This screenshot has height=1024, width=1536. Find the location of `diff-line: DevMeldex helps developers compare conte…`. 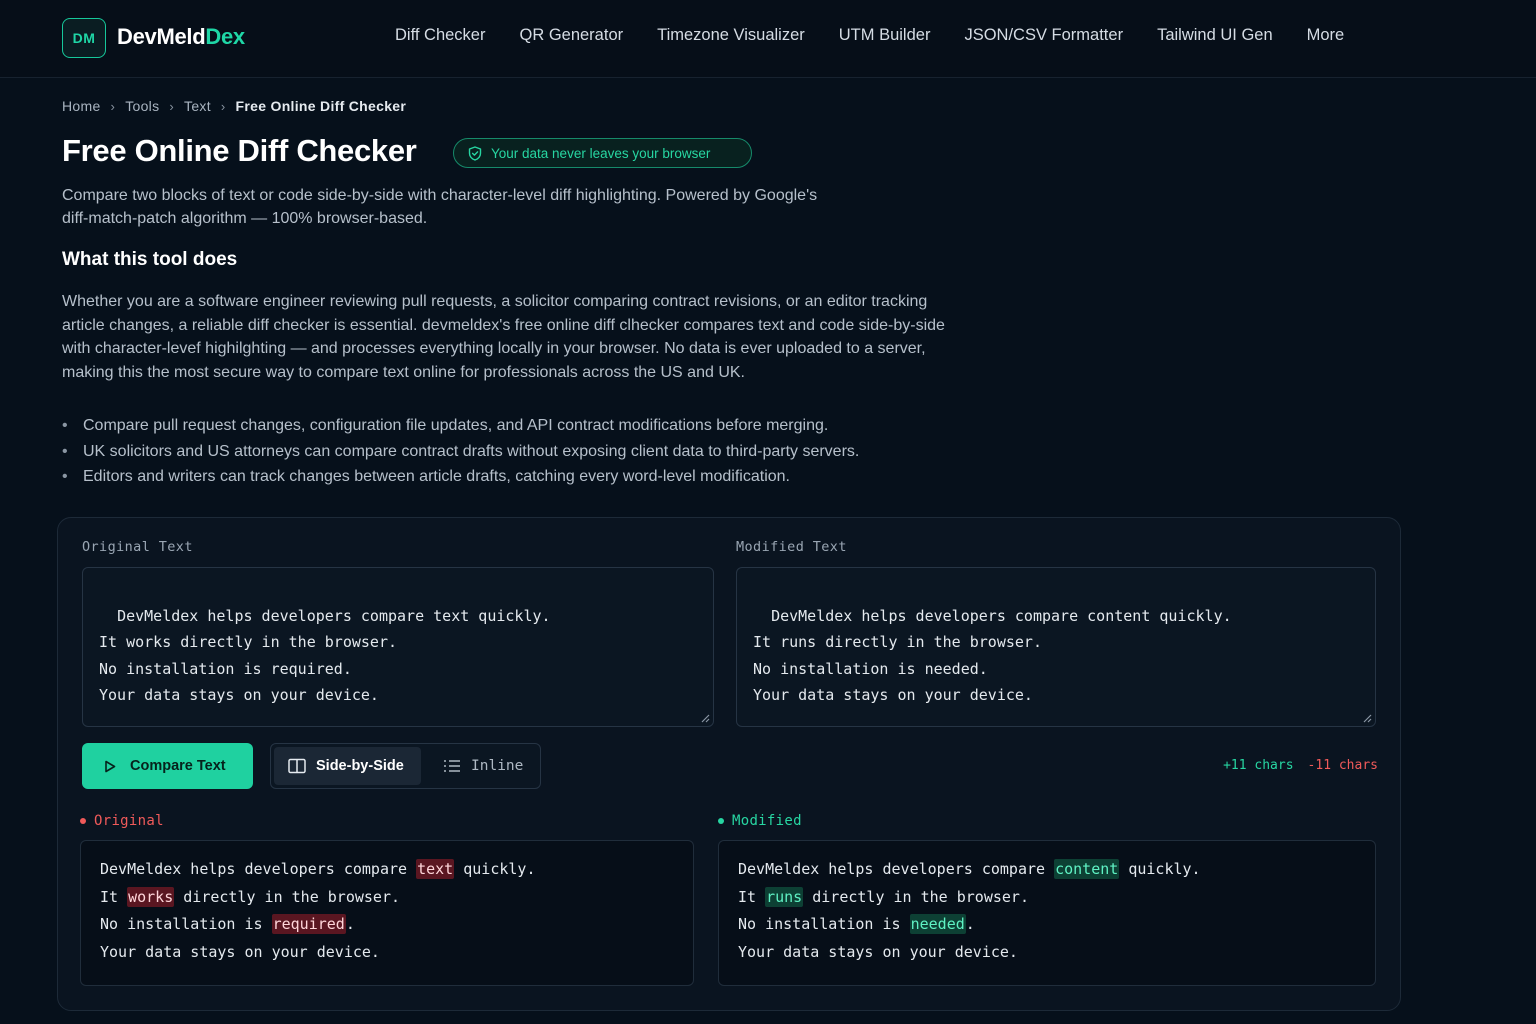

diff-line: DevMeldex helps developers compare conte… is located at coordinates (1047, 870).